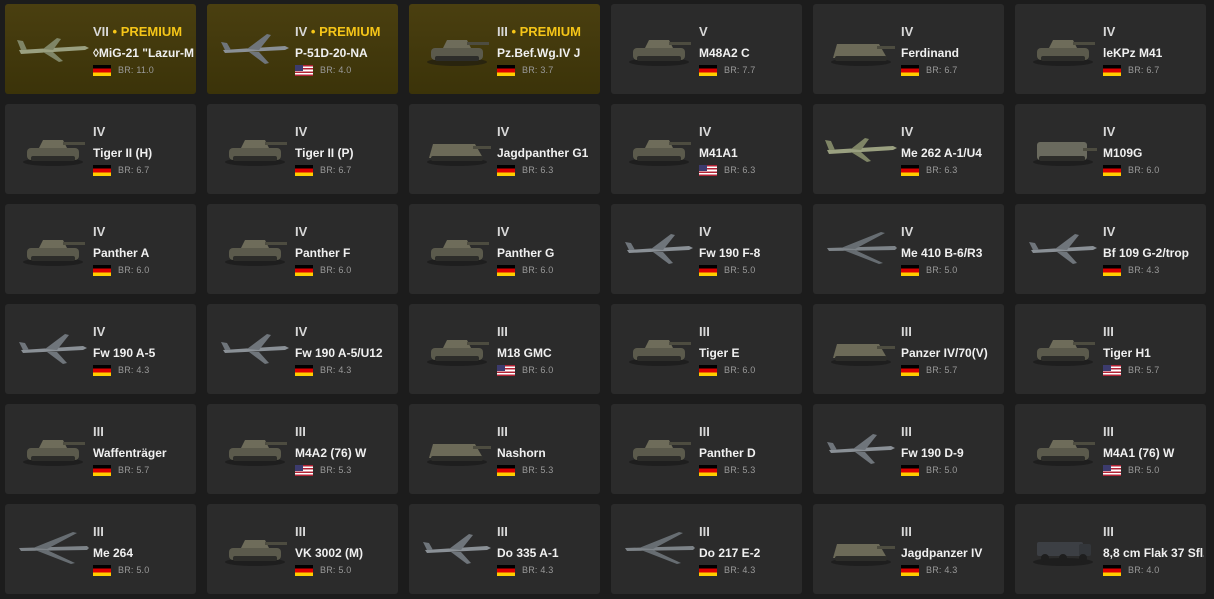 This screenshot has width=1214, height=599. What do you see at coordinates (504, 549) in the screenshot?
I see `vehicle-card: III Do 335 A-1 BR: 4.3` at bounding box center [504, 549].